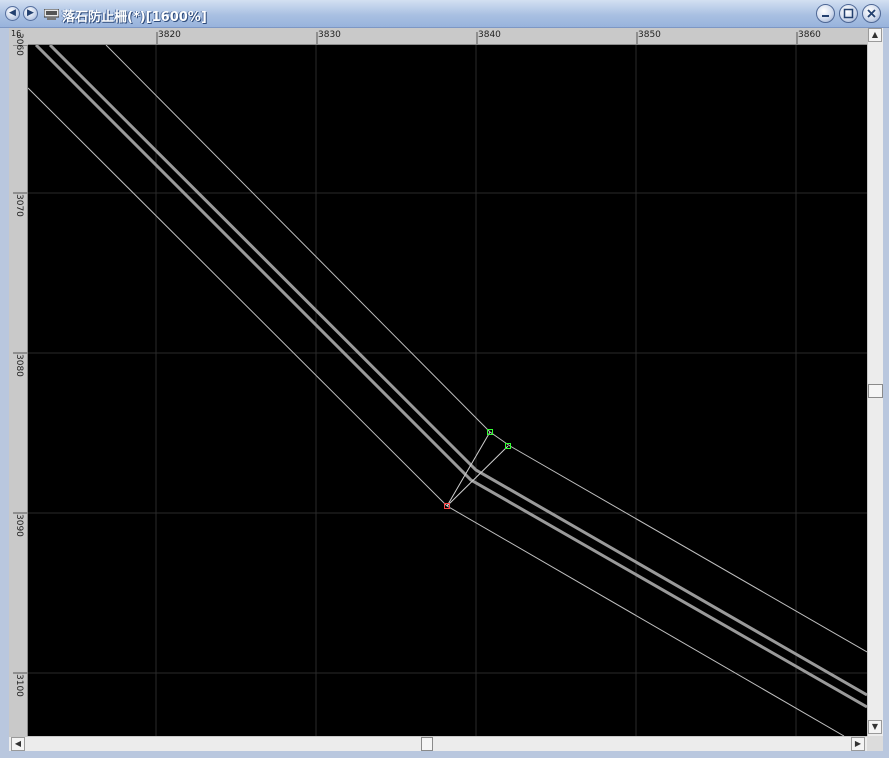  I want to click on scroll-down-button: ▼, so click(875, 727).